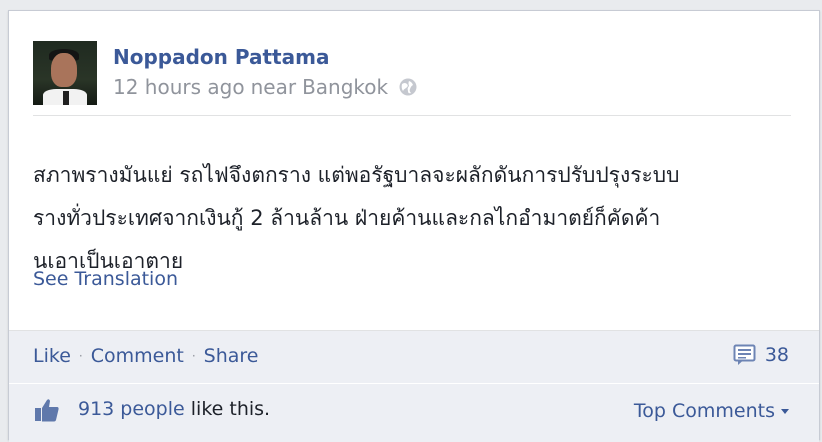 The image size is (822, 442). I want to click on chevron-down-icon, so click(785, 411).